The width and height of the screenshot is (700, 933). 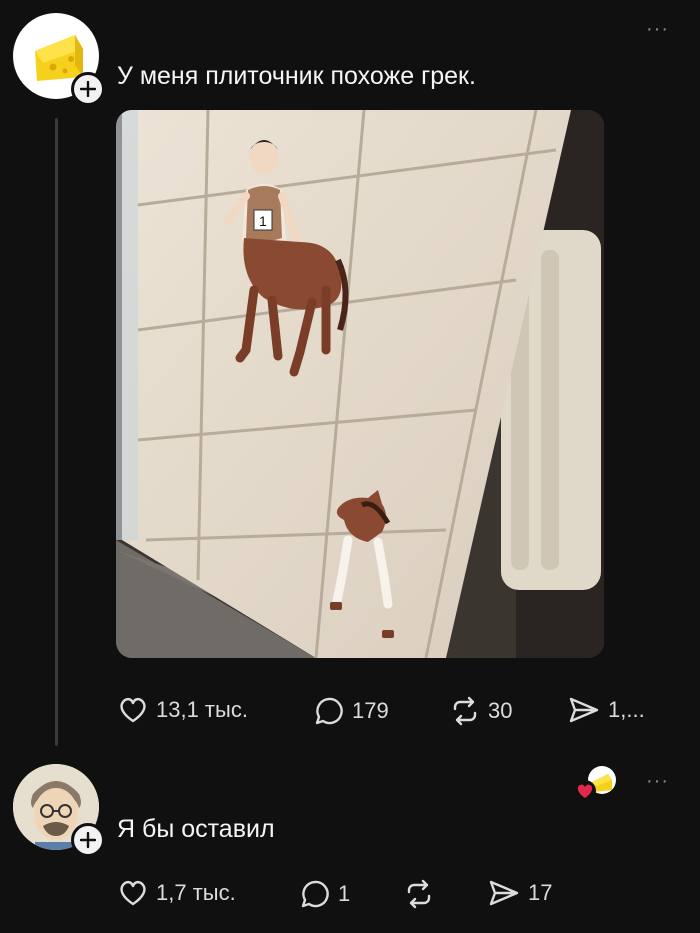 What do you see at coordinates (657, 29) in the screenshot?
I see `post-more-button: ···` at bounding box center [657, 29].